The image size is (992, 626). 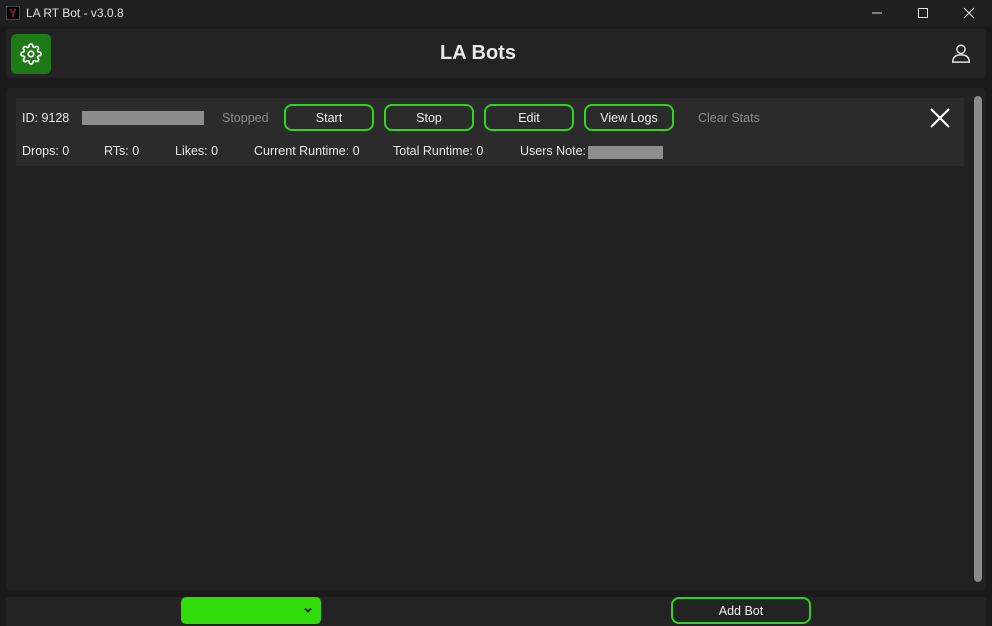 What do you see at coordinates (729, 118) in the screenshot?
I see `clear-stats-button: Clear Stats` at bounding box center [729, 118].